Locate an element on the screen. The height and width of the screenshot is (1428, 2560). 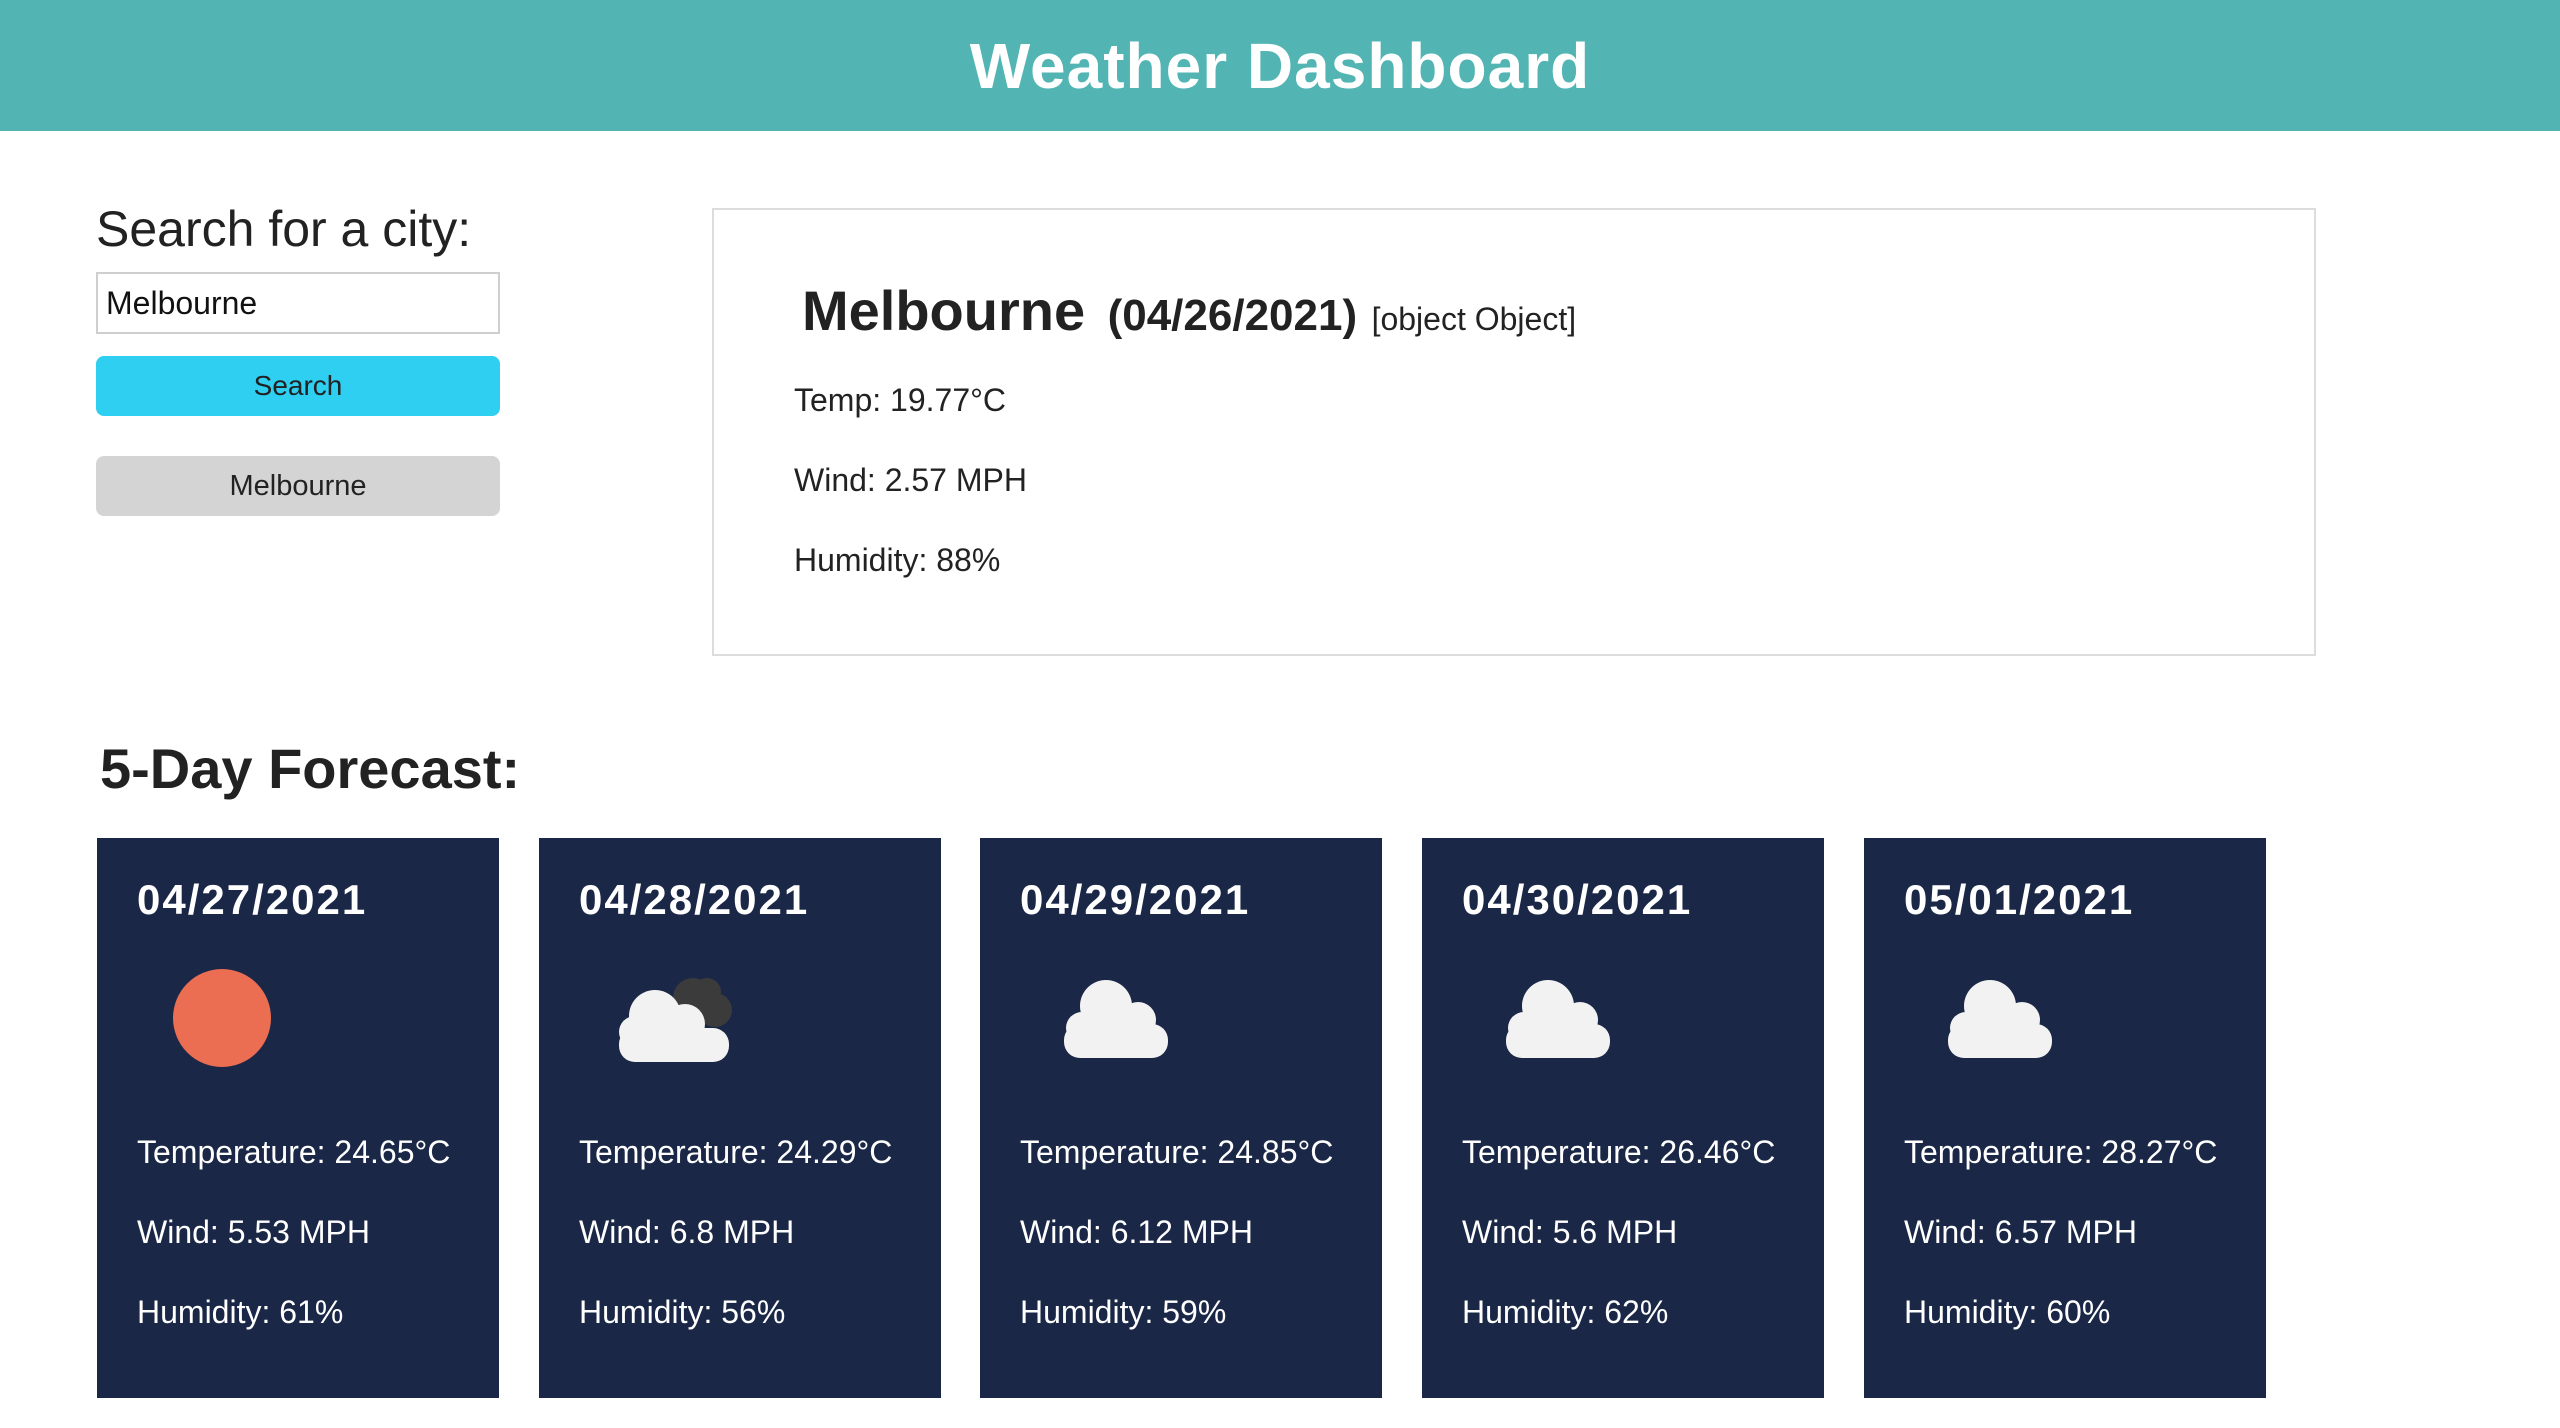
current-temp: Temp: 19.77°C is located at coordinates (900, 400).